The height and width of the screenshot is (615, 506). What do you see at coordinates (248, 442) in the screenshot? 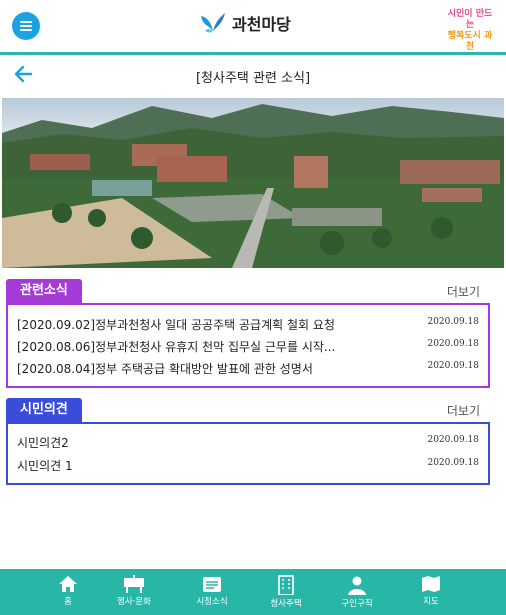
I see `list-item: 시민의견2 2020.09.18` at bounding box center [248, 442].